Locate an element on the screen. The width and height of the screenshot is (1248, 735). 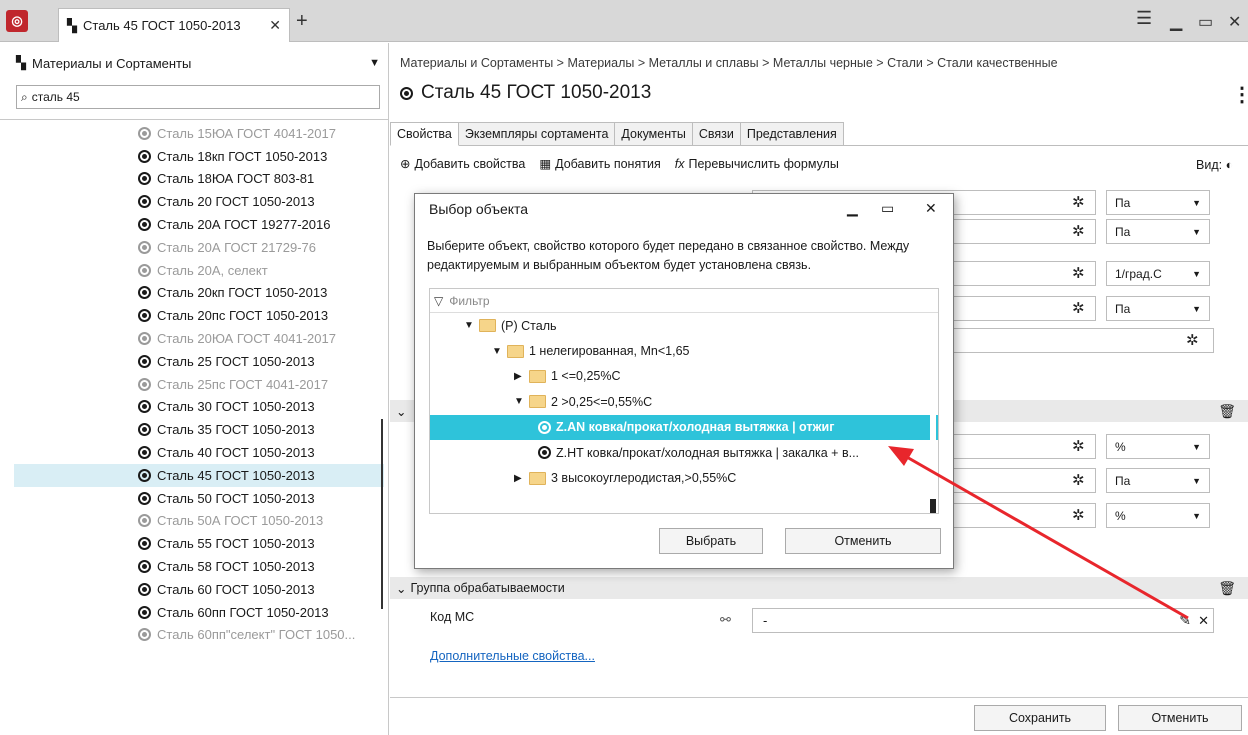
cancel-button: Отменить is located at coordinates (1180, 718).